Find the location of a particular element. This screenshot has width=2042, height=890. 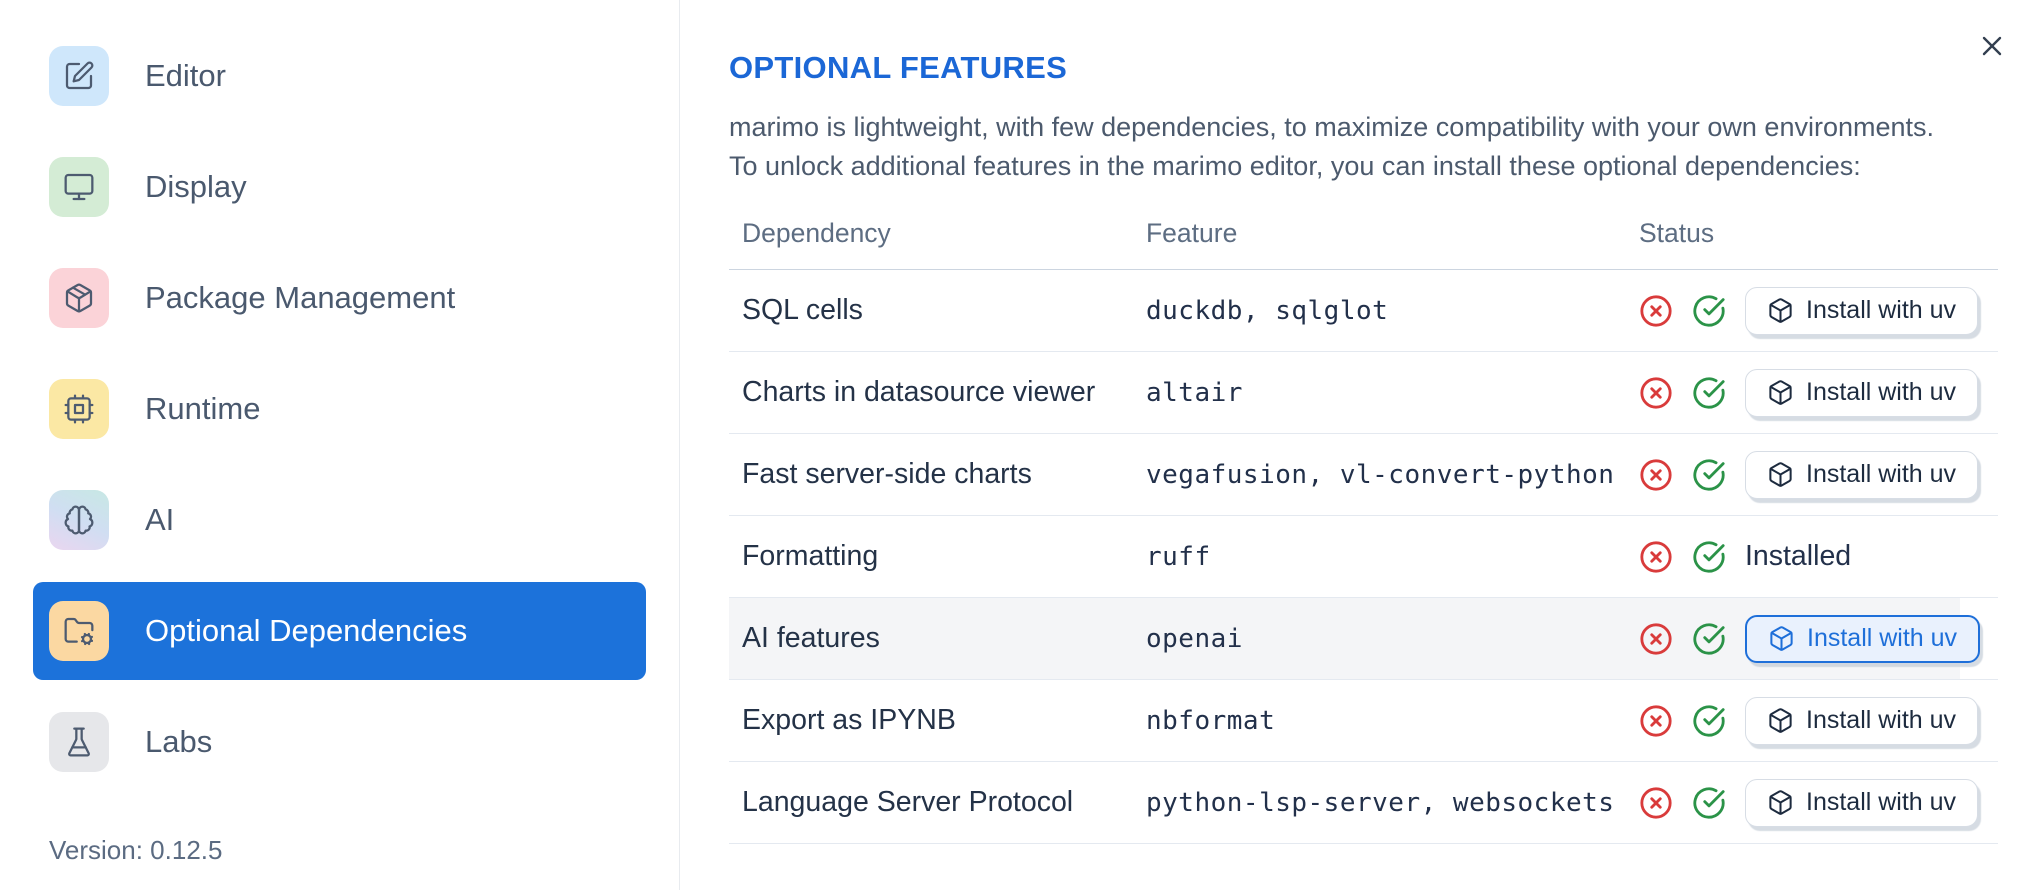

sidebar-item-ai: AI is located at coordinates (339, 520).